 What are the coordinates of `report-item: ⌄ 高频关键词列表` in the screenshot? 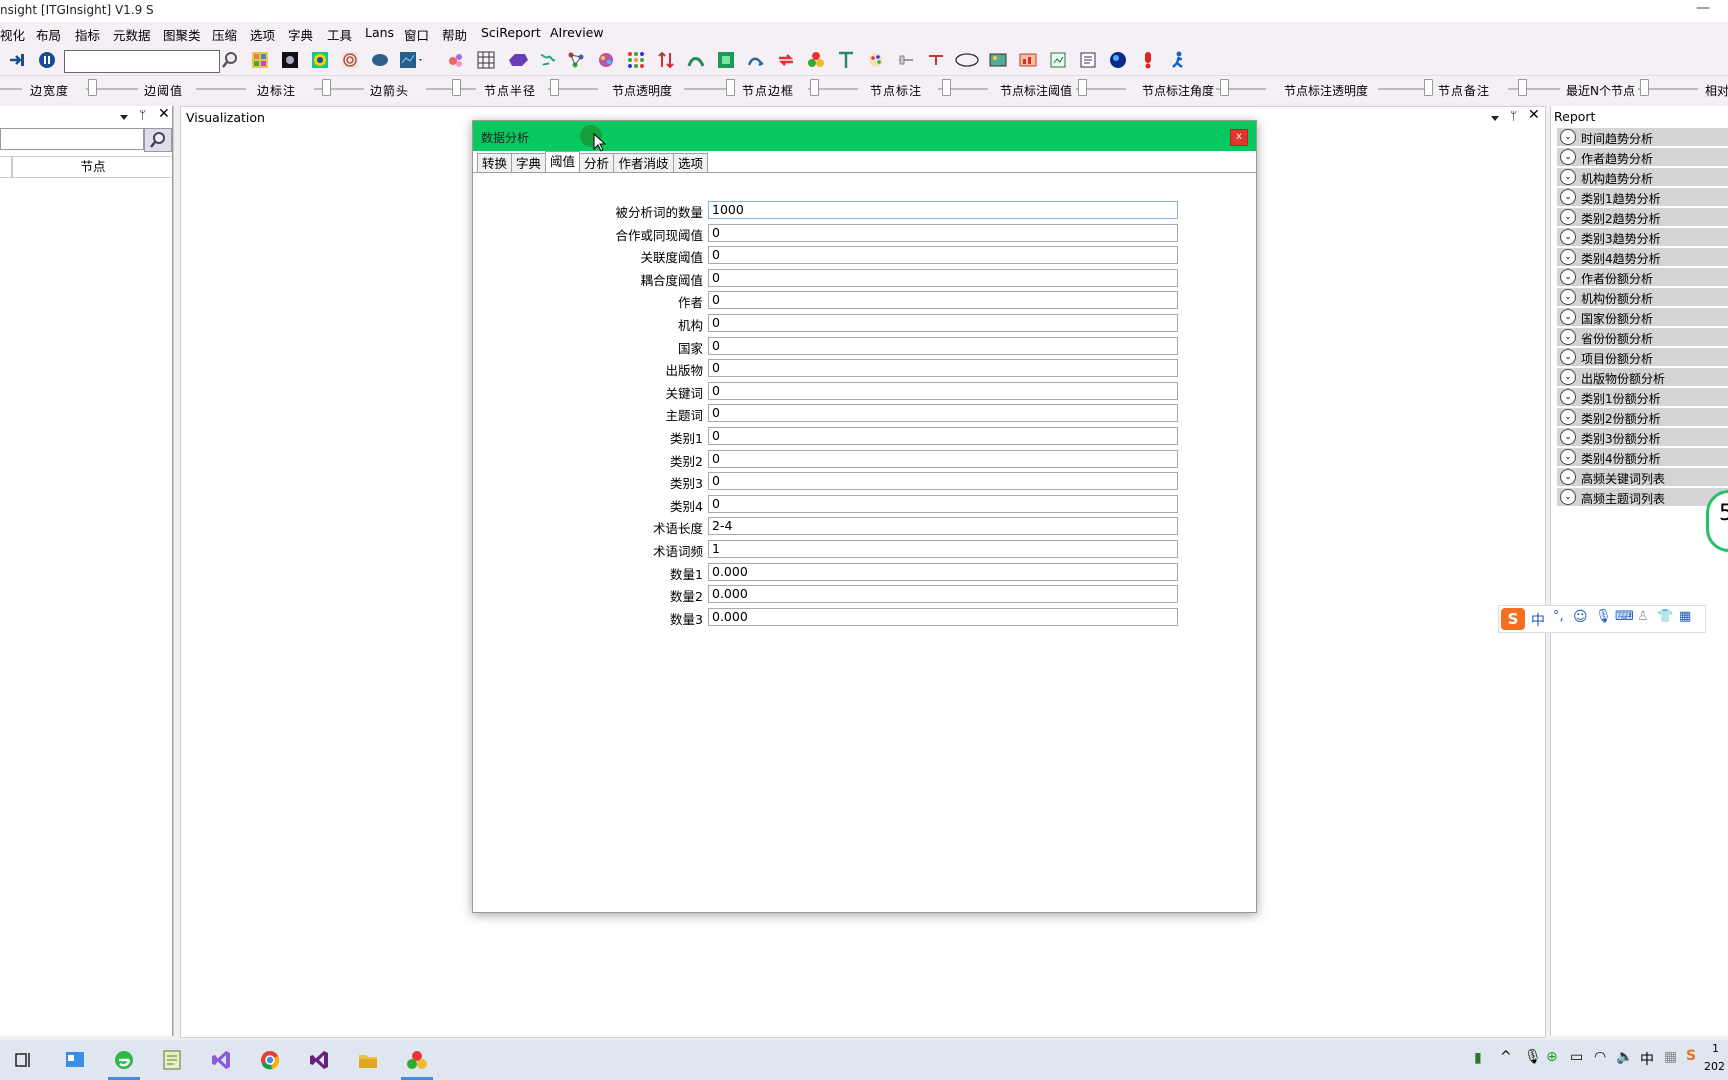 It's located at (1642, 478).